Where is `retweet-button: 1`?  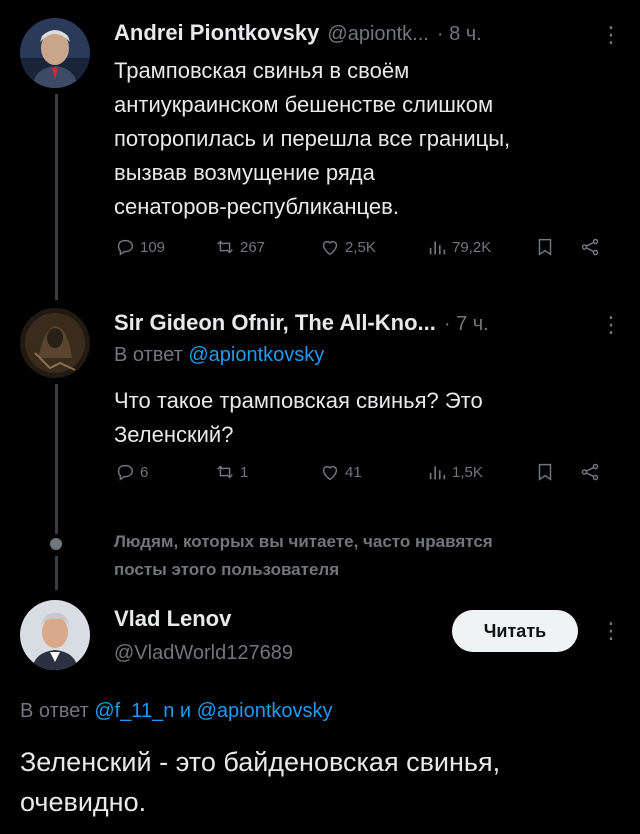
retweet-button: 1 is located at coordinates (231, 472).